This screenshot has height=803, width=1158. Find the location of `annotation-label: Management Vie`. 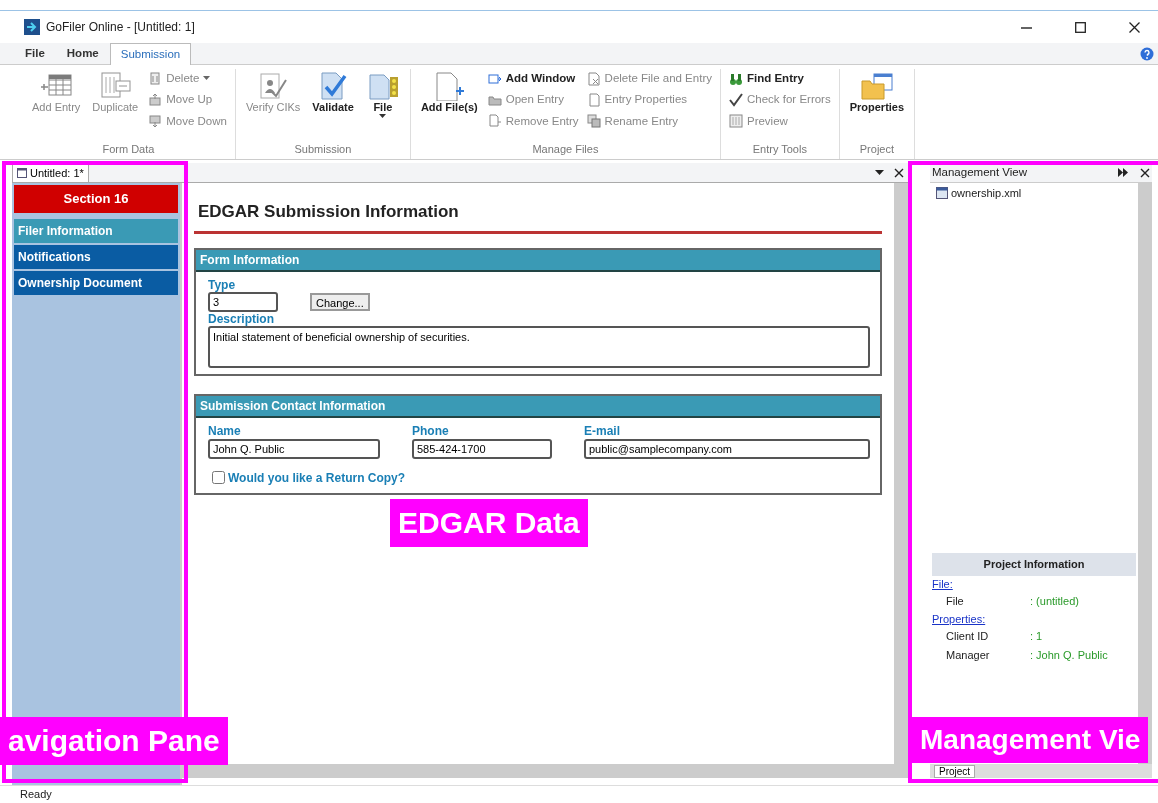

annotation-label: Management Vie is located at coordinates (1030, 740).